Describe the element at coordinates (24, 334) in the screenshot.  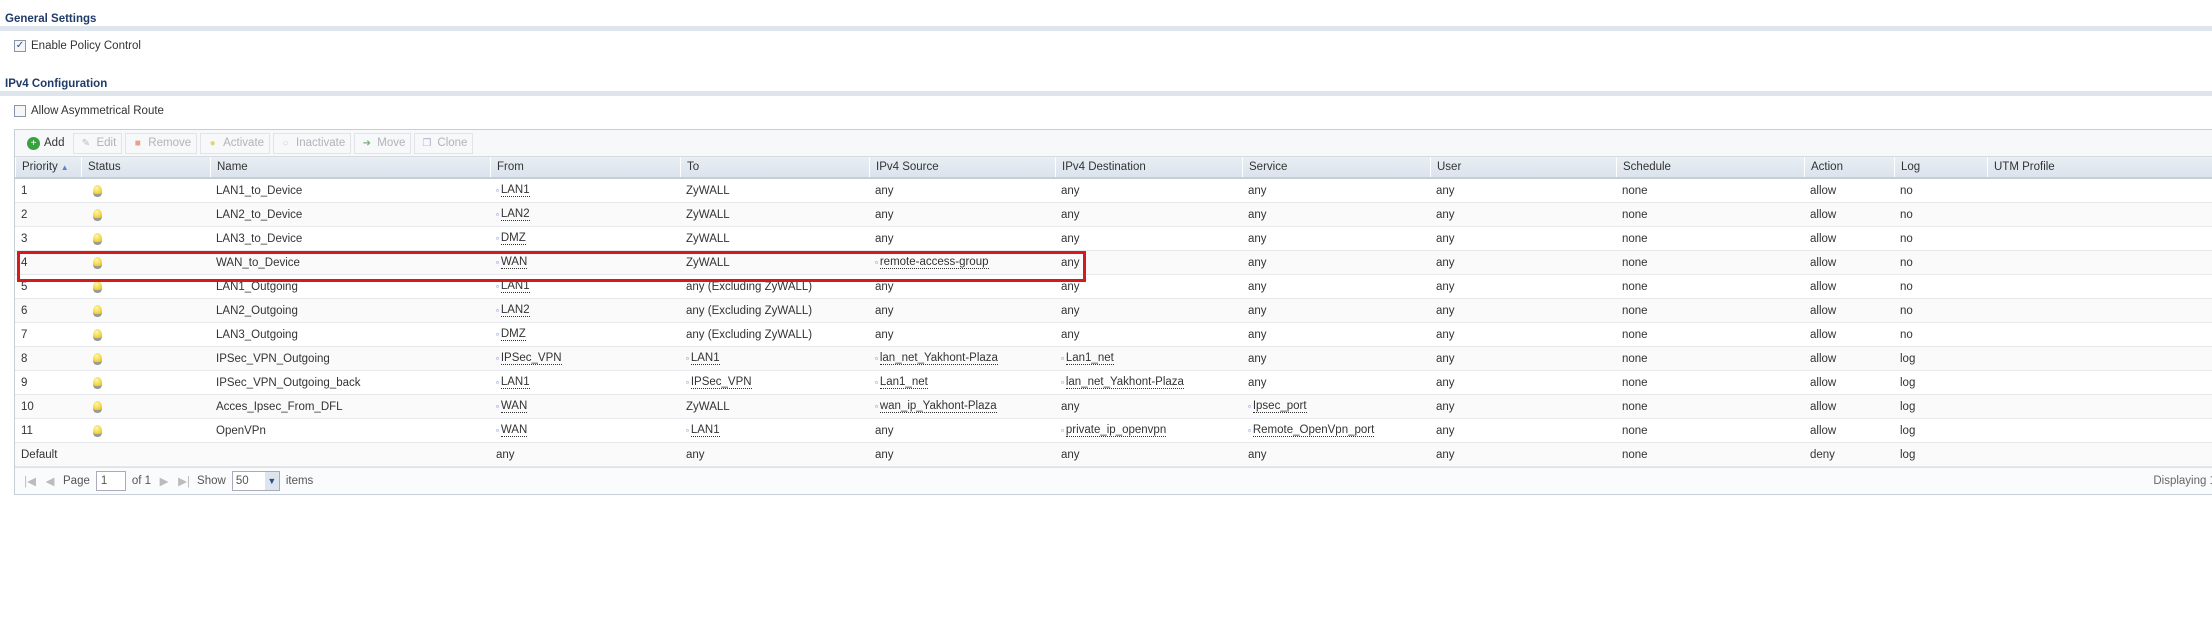
I see `cell-text: 7` at that location.